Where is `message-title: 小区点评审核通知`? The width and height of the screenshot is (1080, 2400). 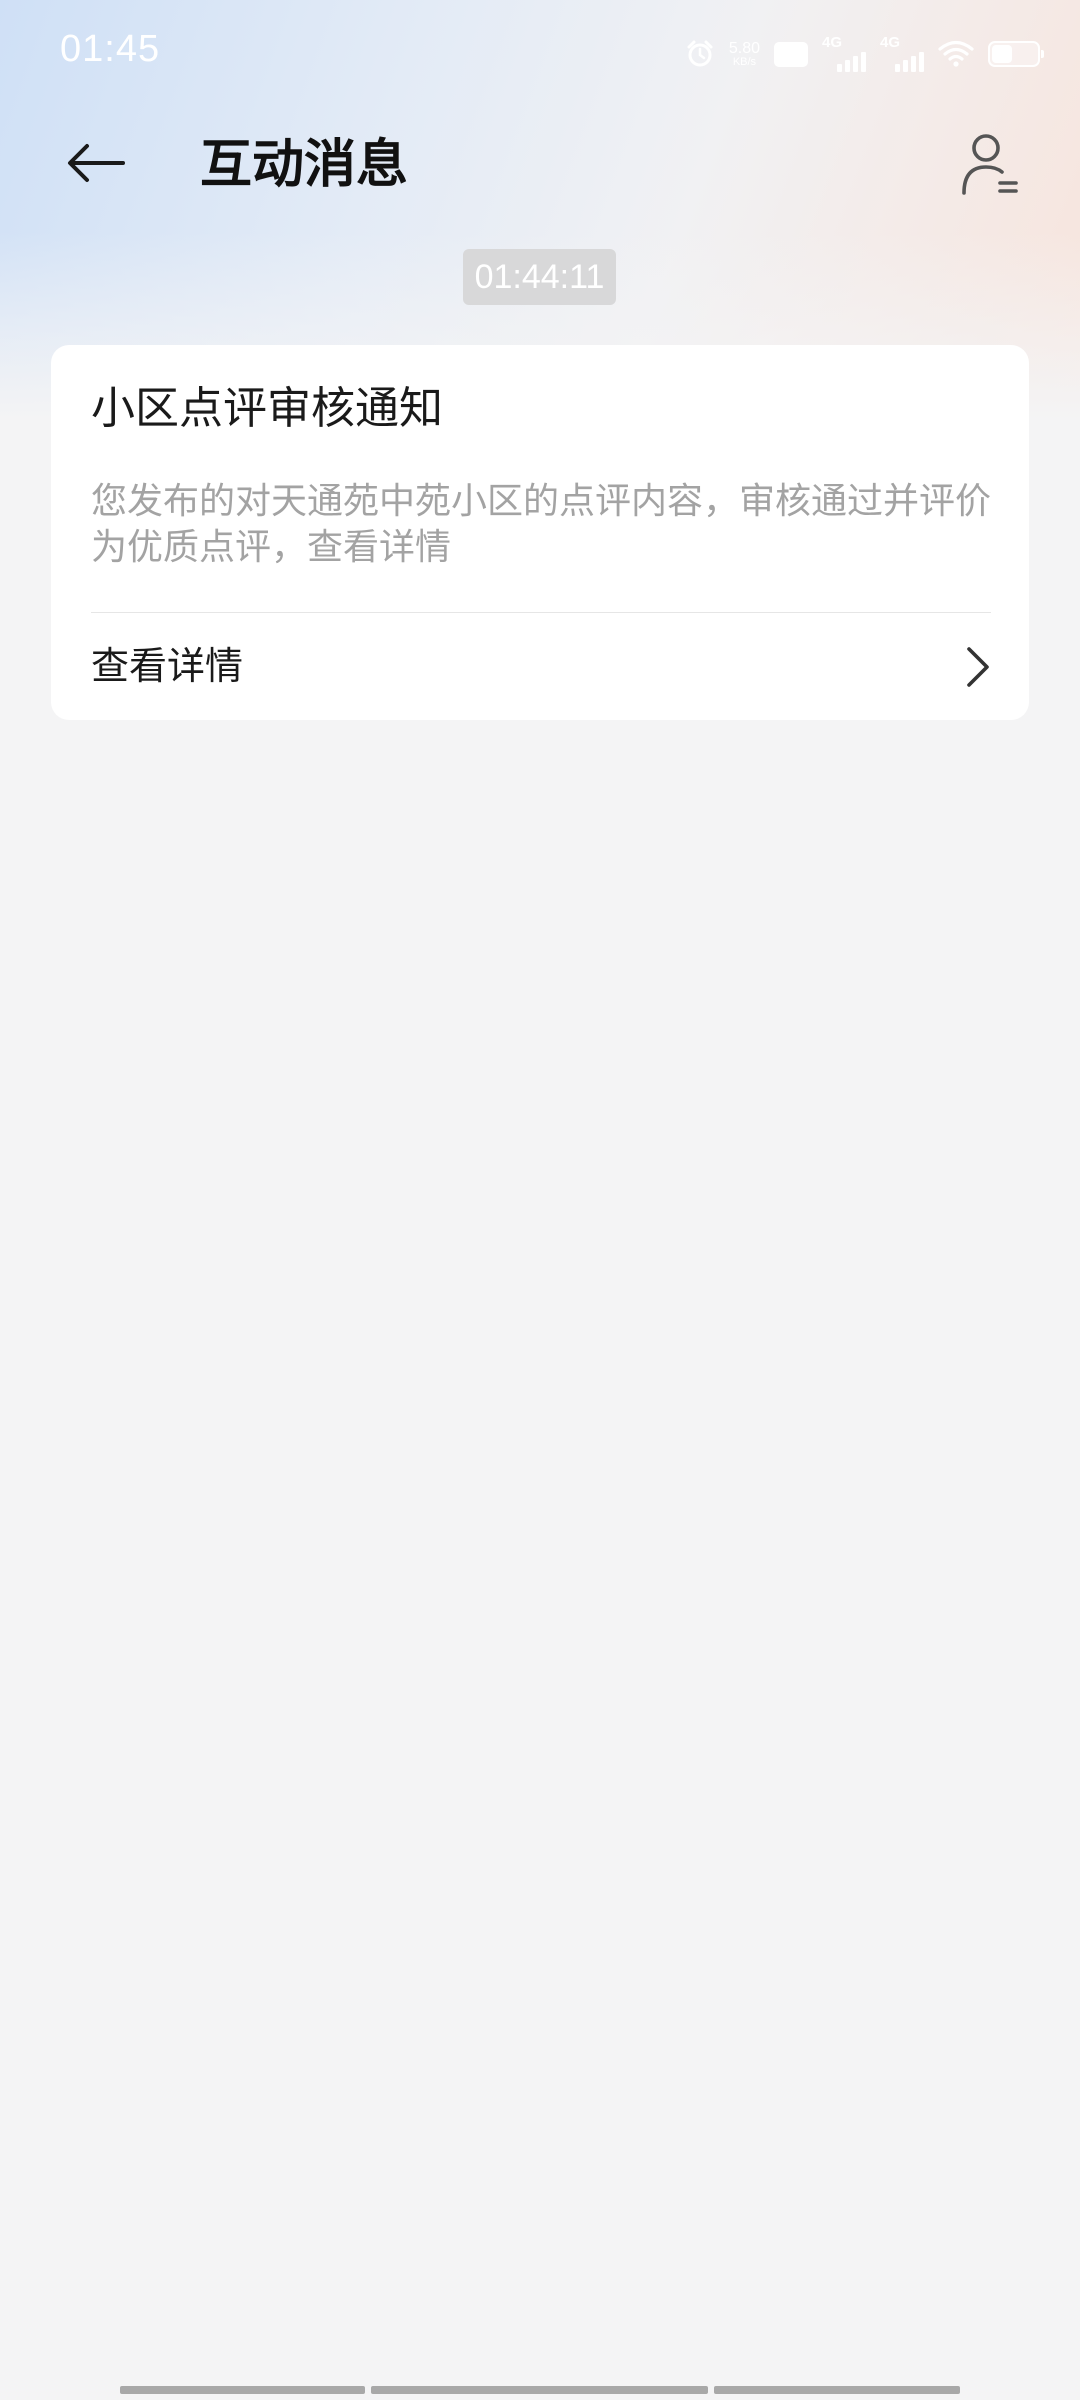 message-title: 小区点评审核通知 is located at coordinates (267, 408).